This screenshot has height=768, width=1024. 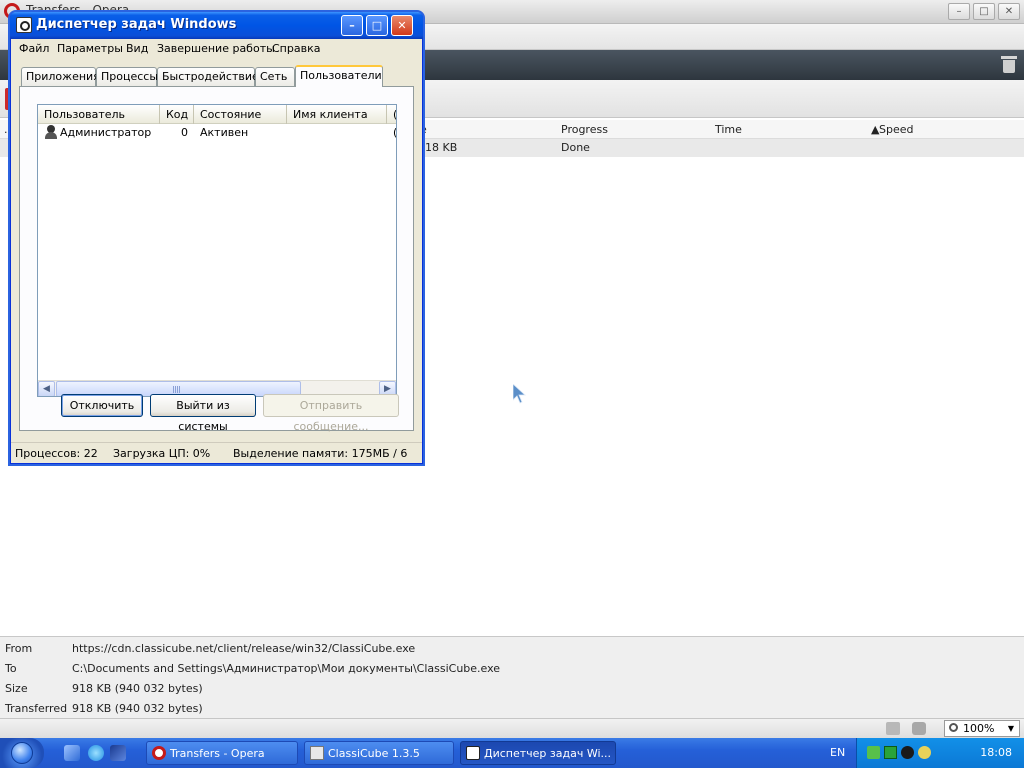 I want to click on taskbar-button-classicube: ClassiCube 1.3.5, so click(x=379, y=753).